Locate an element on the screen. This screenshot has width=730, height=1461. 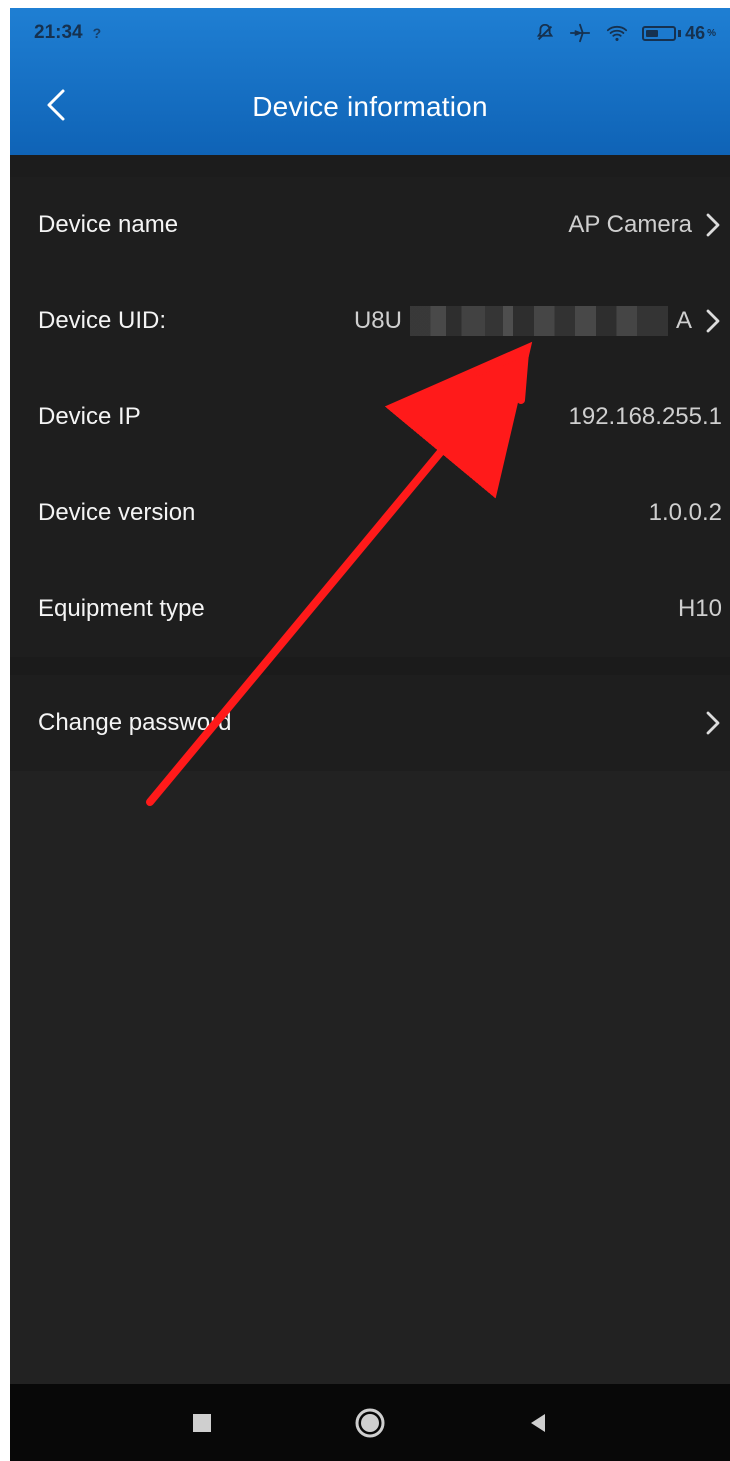
change-password-row: Change password is located at coordinates (370, 723).